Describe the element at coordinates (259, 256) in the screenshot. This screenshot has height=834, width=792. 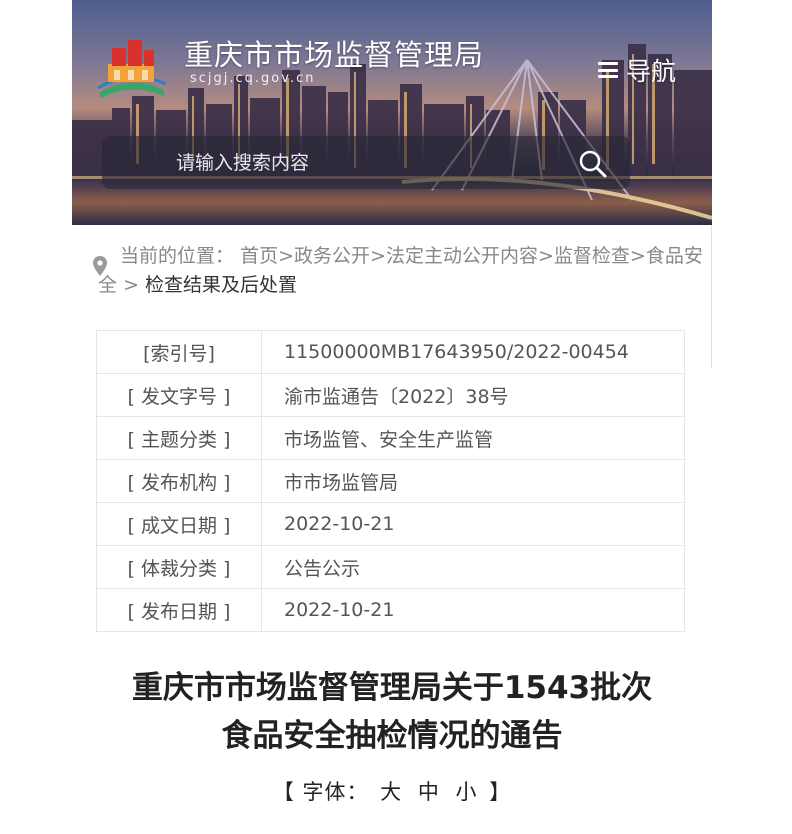
I see `breadcrumb-item-home: 首页` at that location.